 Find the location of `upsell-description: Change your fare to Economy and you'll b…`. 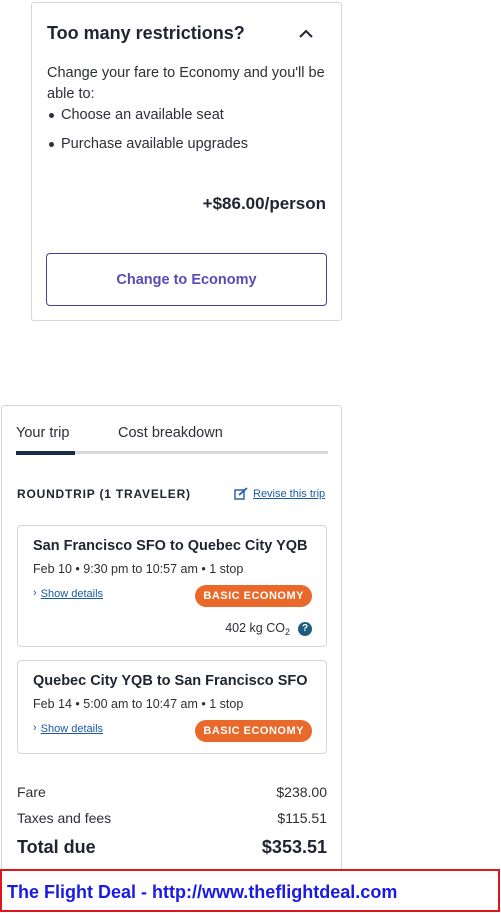

upsell-description: Change your fare to Economy and you'll b… is located at coordinates (186, 83).